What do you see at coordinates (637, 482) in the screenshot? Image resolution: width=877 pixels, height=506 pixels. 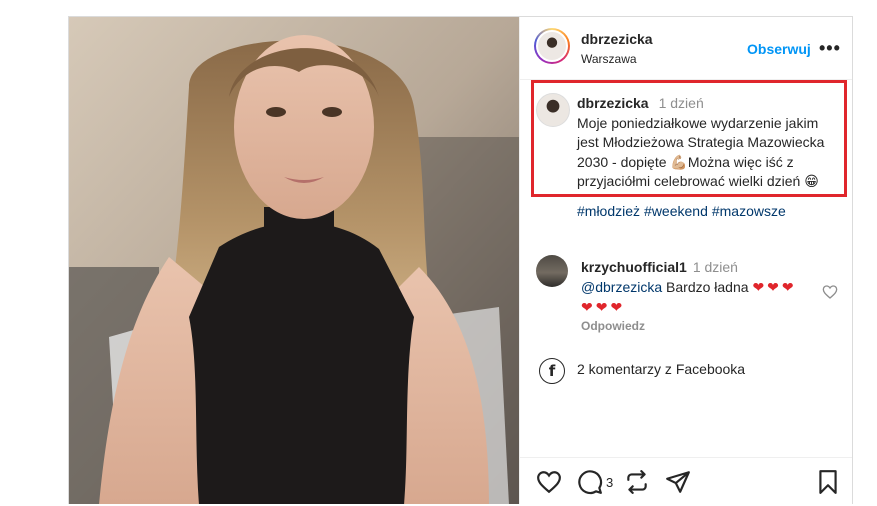 I see `repost-icon` at bounding box center [637, 482].